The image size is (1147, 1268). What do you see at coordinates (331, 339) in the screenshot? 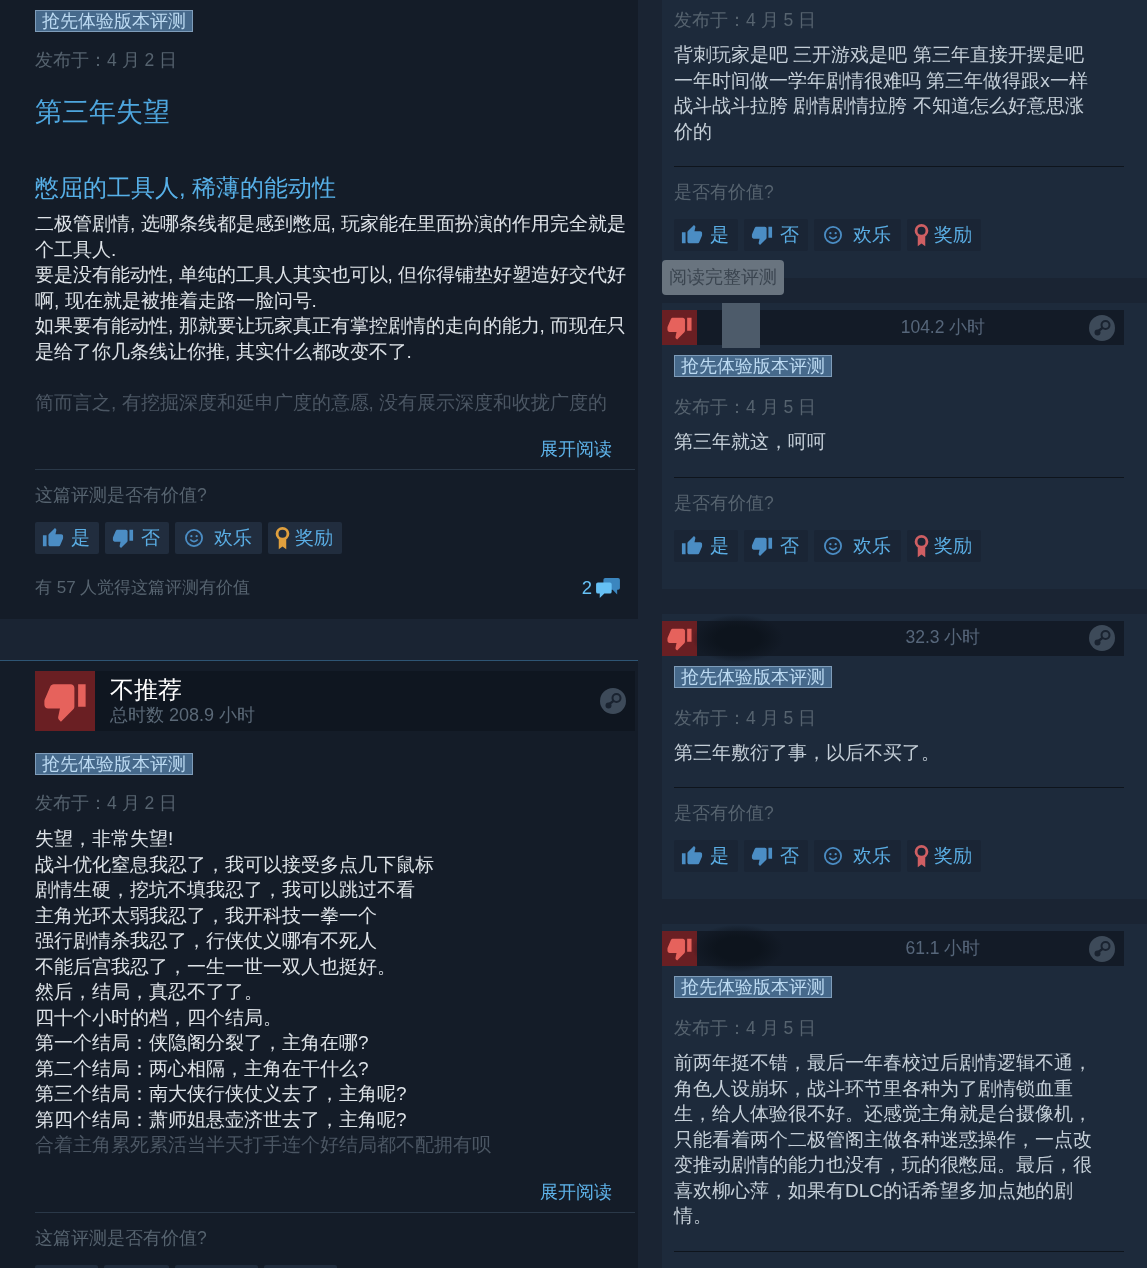
I see `review-text: 如果要有能动性, 那就要让玩家真正有掌控剧情的走向的能力, 而现在只是给了你几条线让你推, 其实什么都改变不了.` at bounding box center [331, 339].